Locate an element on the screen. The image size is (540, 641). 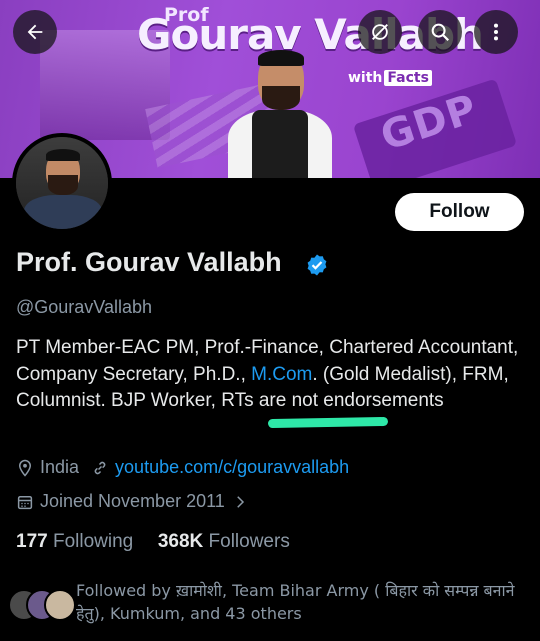
following-label: Following is located at coordinates (93, 541).